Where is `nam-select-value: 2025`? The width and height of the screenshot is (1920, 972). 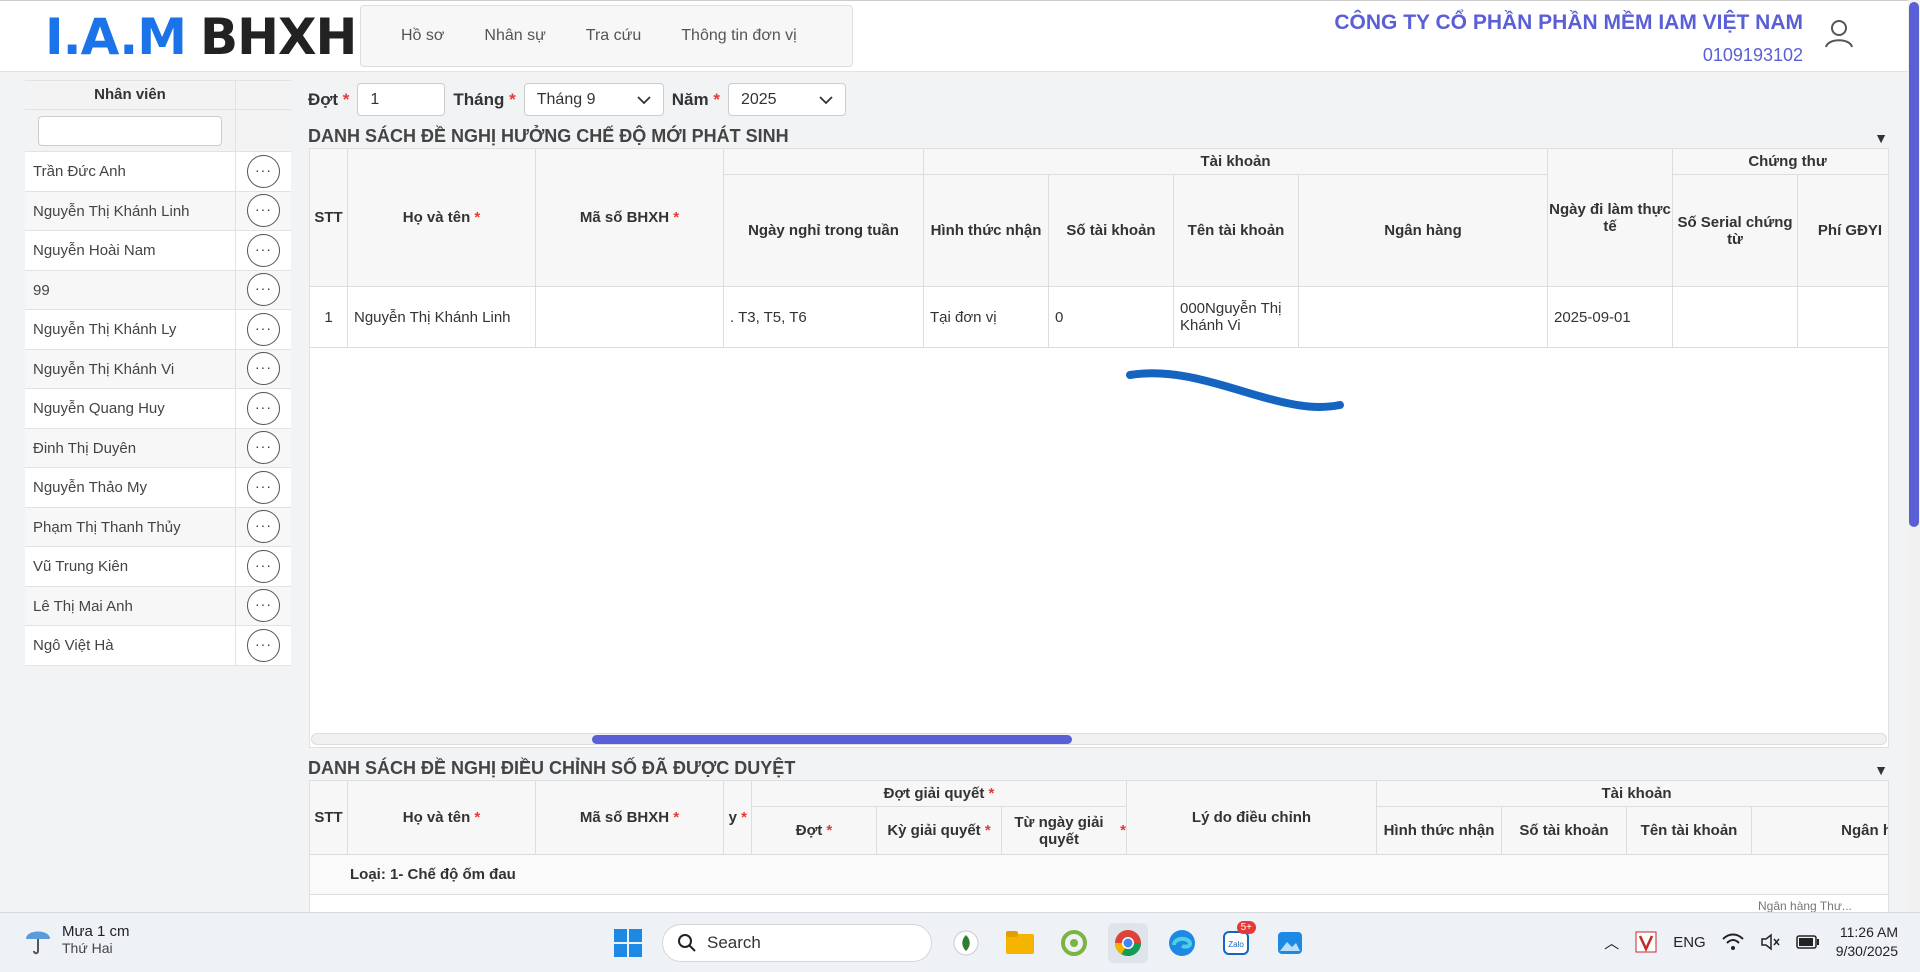
nam-select-value: 2025 is located at coordinates (758, 99).